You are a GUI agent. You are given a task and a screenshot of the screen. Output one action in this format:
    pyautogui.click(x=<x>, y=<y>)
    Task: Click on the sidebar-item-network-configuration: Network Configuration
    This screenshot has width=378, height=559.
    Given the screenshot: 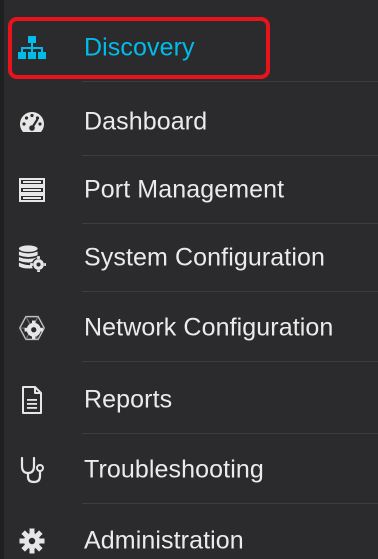 What is the action you would take?
    pyautogui.click(x=189, y=328)
    